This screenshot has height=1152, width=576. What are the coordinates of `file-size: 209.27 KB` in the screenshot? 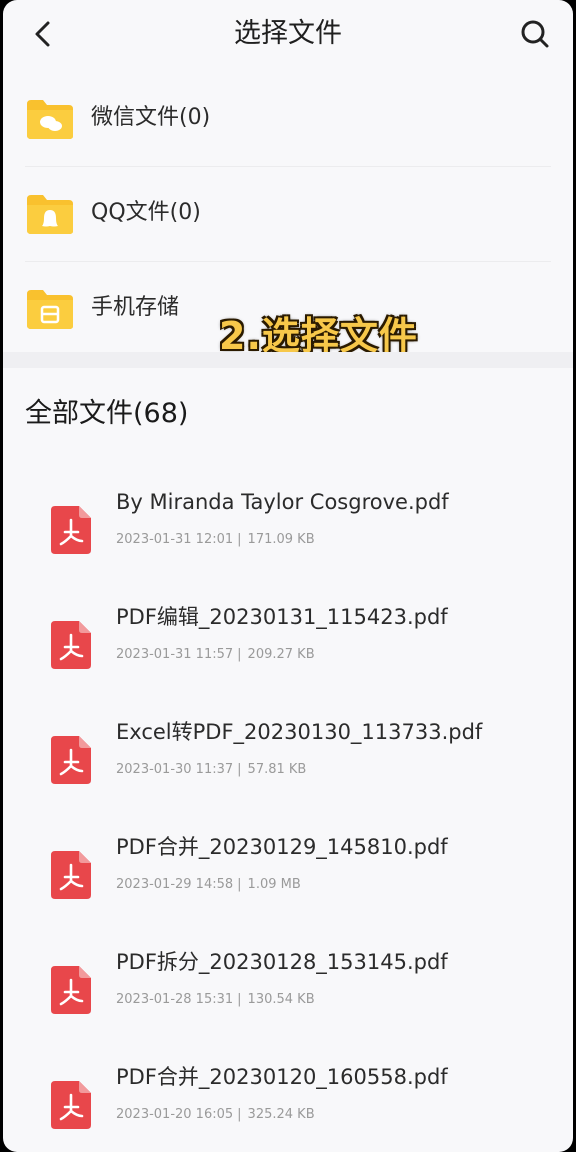 It's located at (281, 654).